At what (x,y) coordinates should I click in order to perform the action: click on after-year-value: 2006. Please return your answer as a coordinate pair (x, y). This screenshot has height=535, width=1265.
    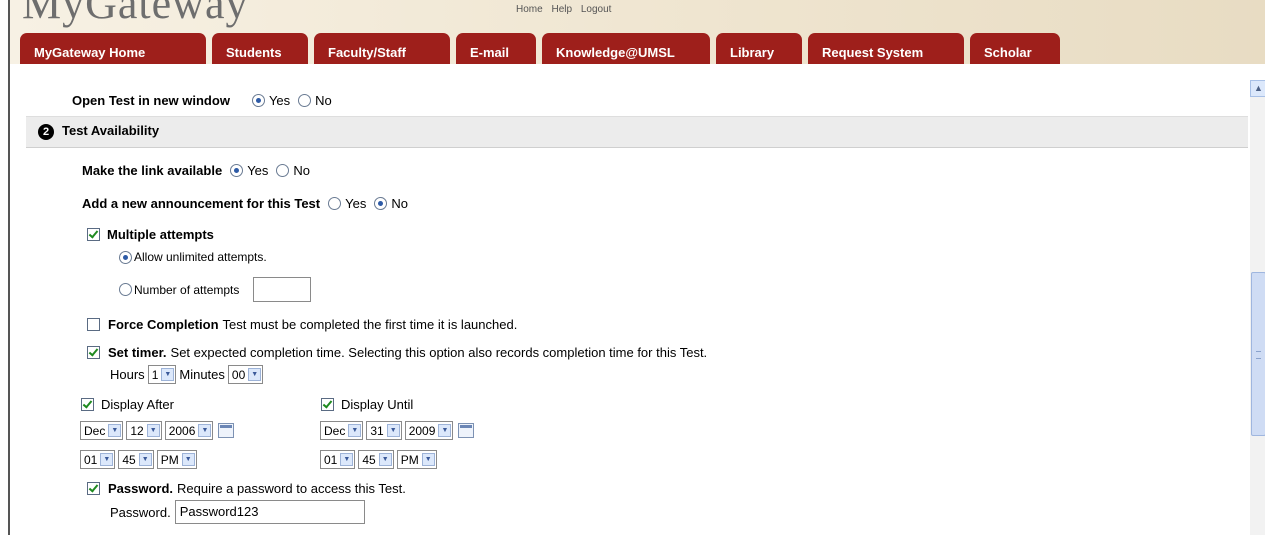
    Looking at the image, I should click on (182, 430).